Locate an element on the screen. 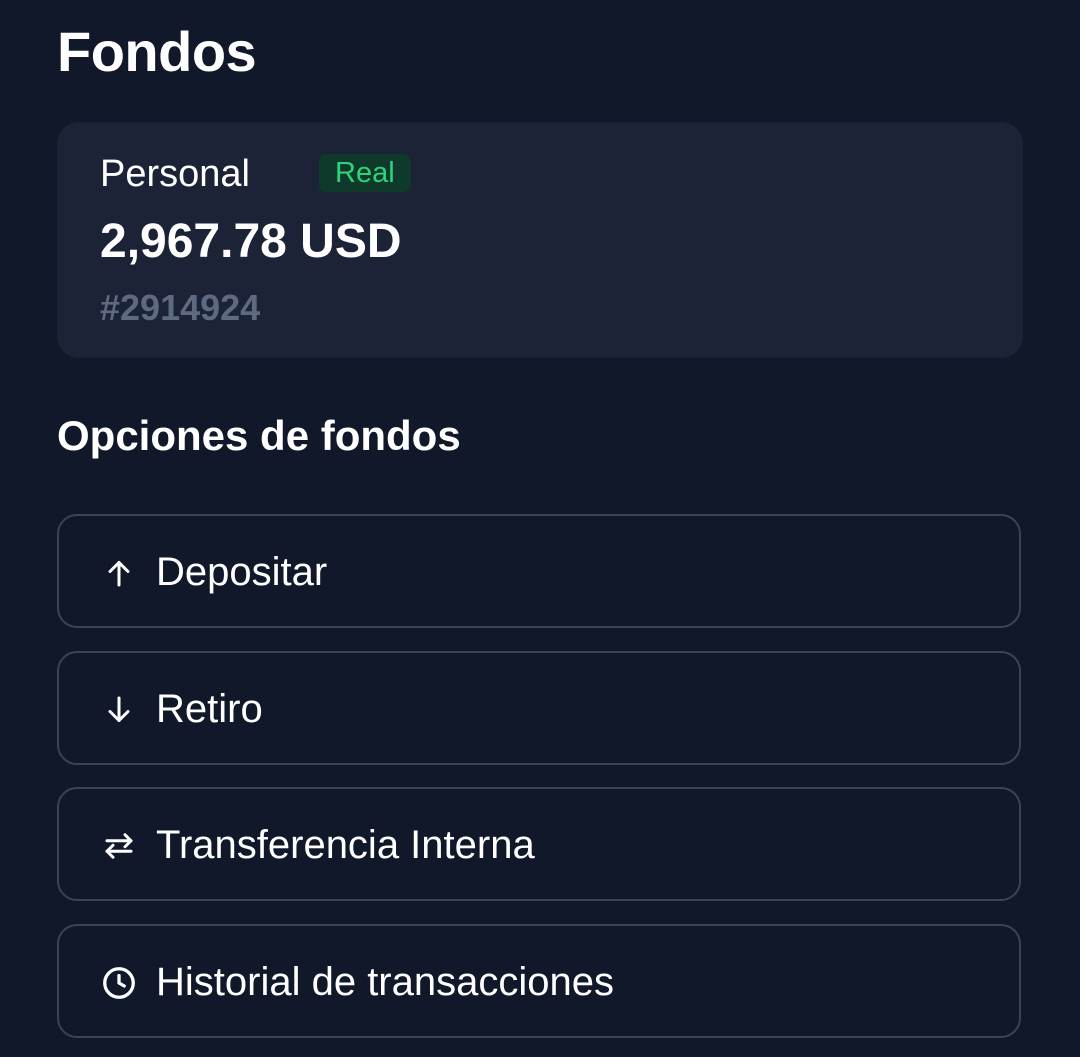  transaction-history-button: Historial de transacciones is located at coordinates (539, 981).